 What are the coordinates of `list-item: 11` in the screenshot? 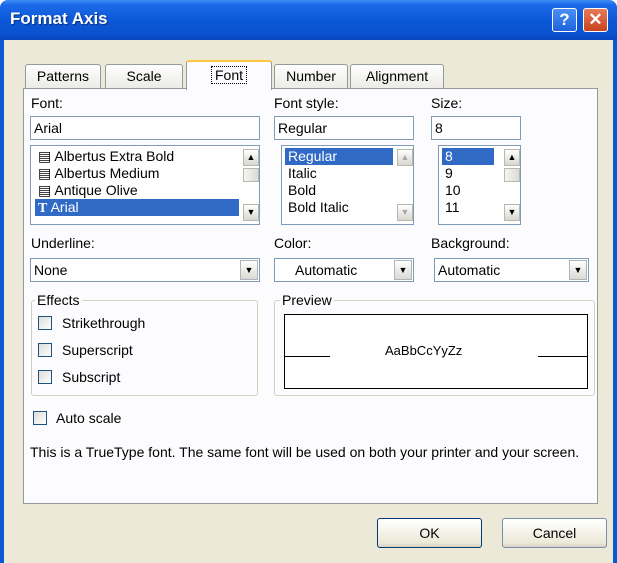 It's located at (468, 207).